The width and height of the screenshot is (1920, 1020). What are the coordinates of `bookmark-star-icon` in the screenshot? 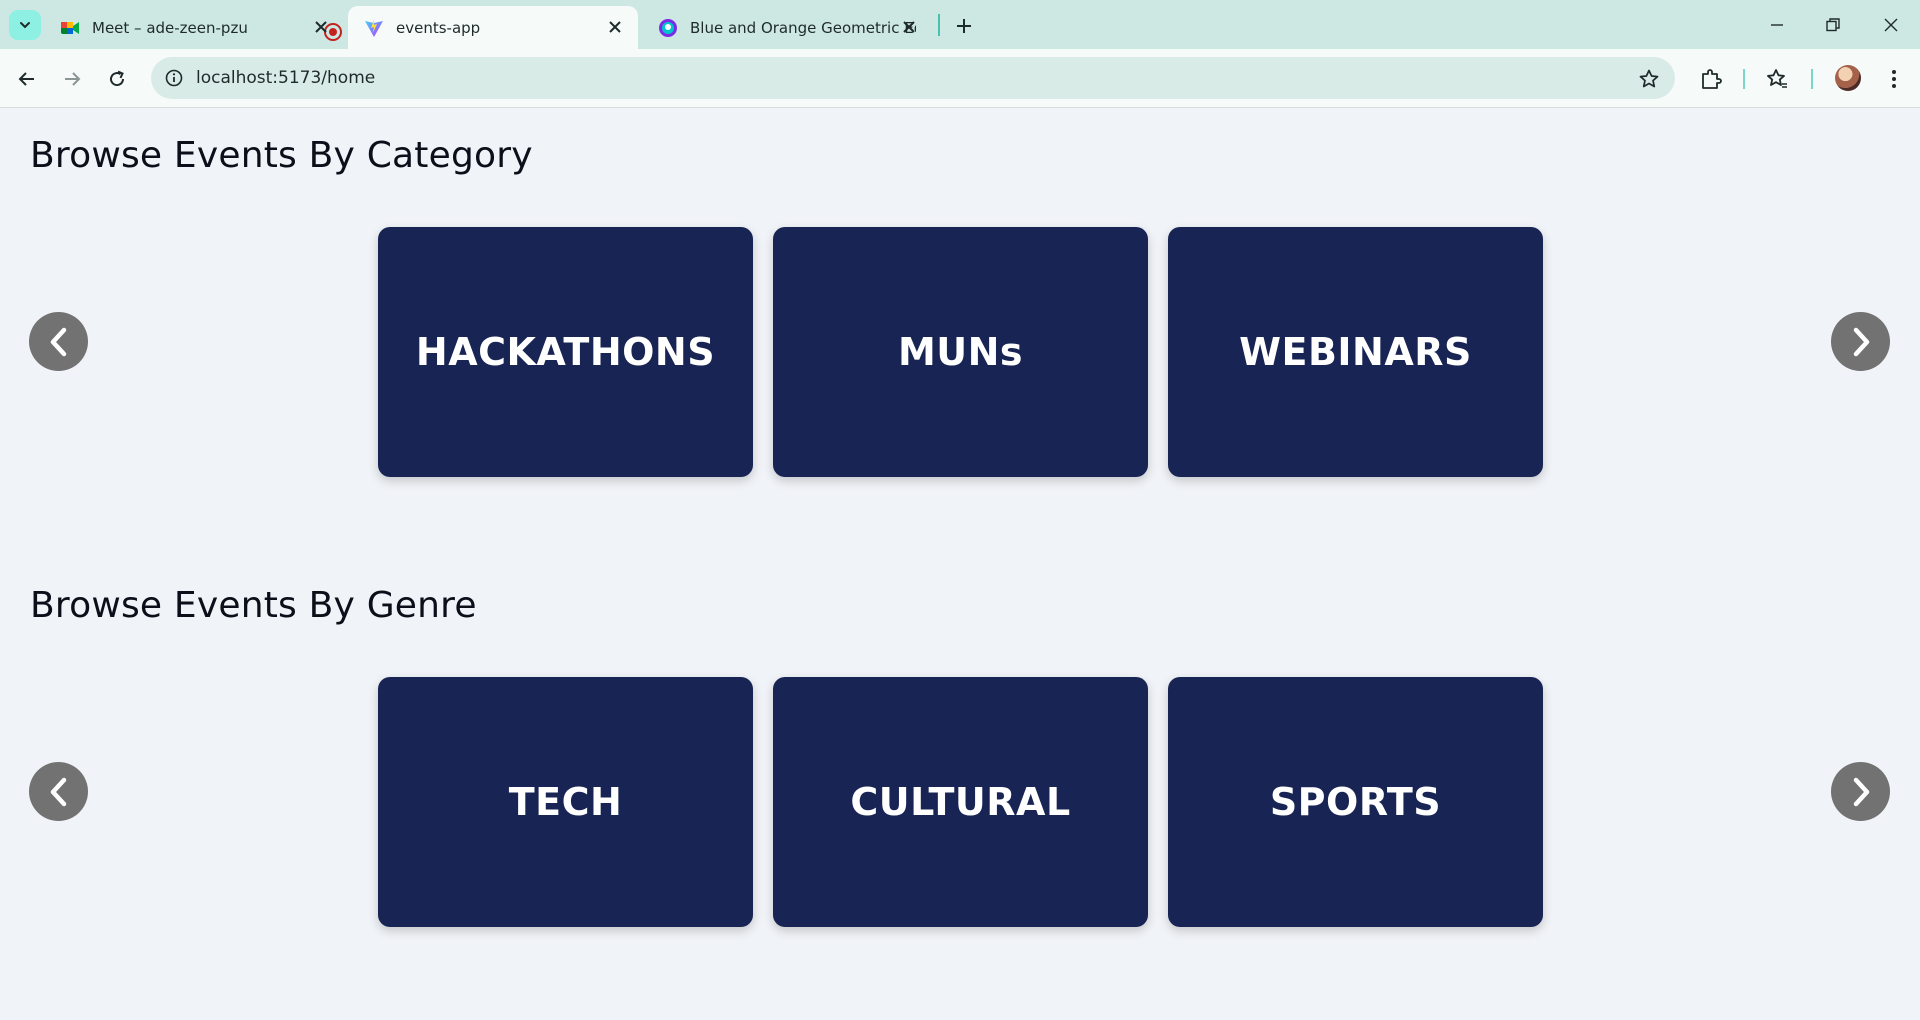 It's located at (1649, 79).